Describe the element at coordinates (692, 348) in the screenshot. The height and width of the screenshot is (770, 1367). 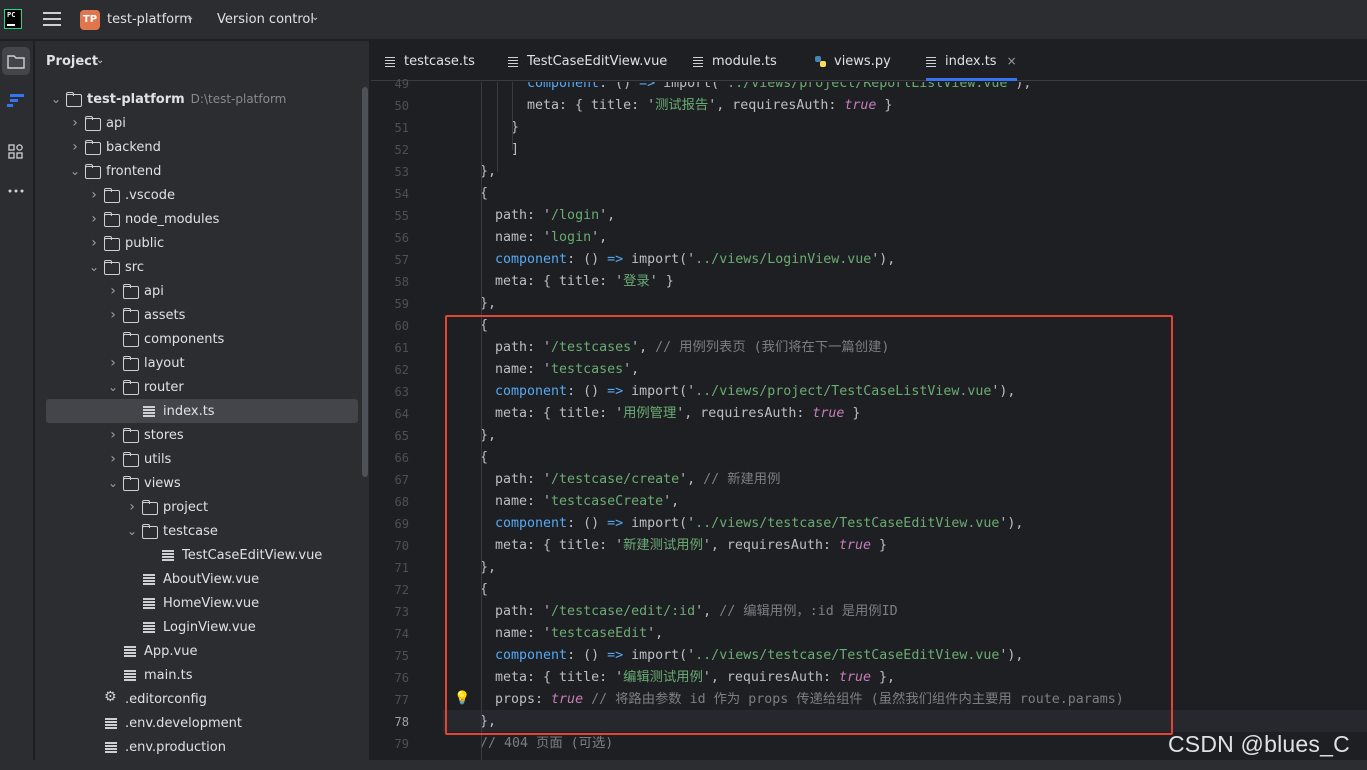
I see `code-line: path: '/testcases', // 用例列表页 (我们将在下一篇创建)` at that location.